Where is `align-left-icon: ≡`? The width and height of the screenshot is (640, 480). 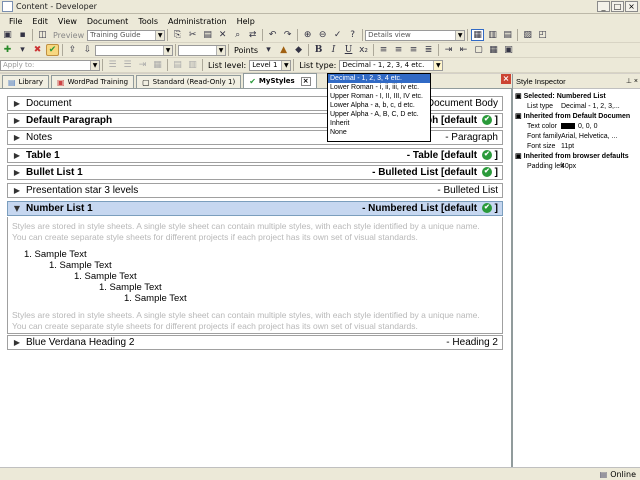
align-left-icon: ≡ is located at coordinates (383, 50).